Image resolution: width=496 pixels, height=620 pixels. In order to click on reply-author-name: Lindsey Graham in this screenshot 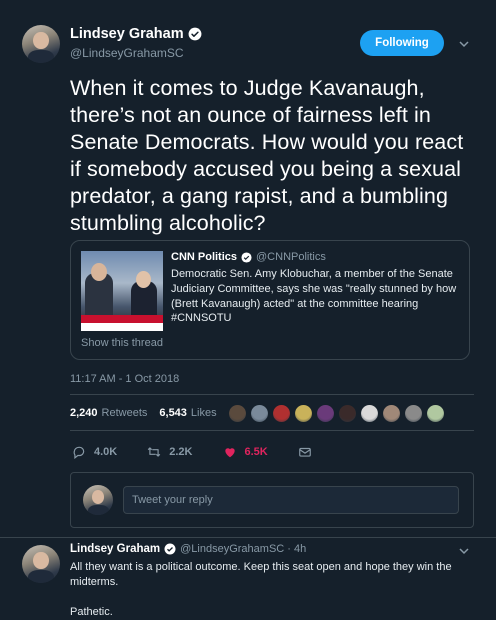, I will do `click(115, 549)`.